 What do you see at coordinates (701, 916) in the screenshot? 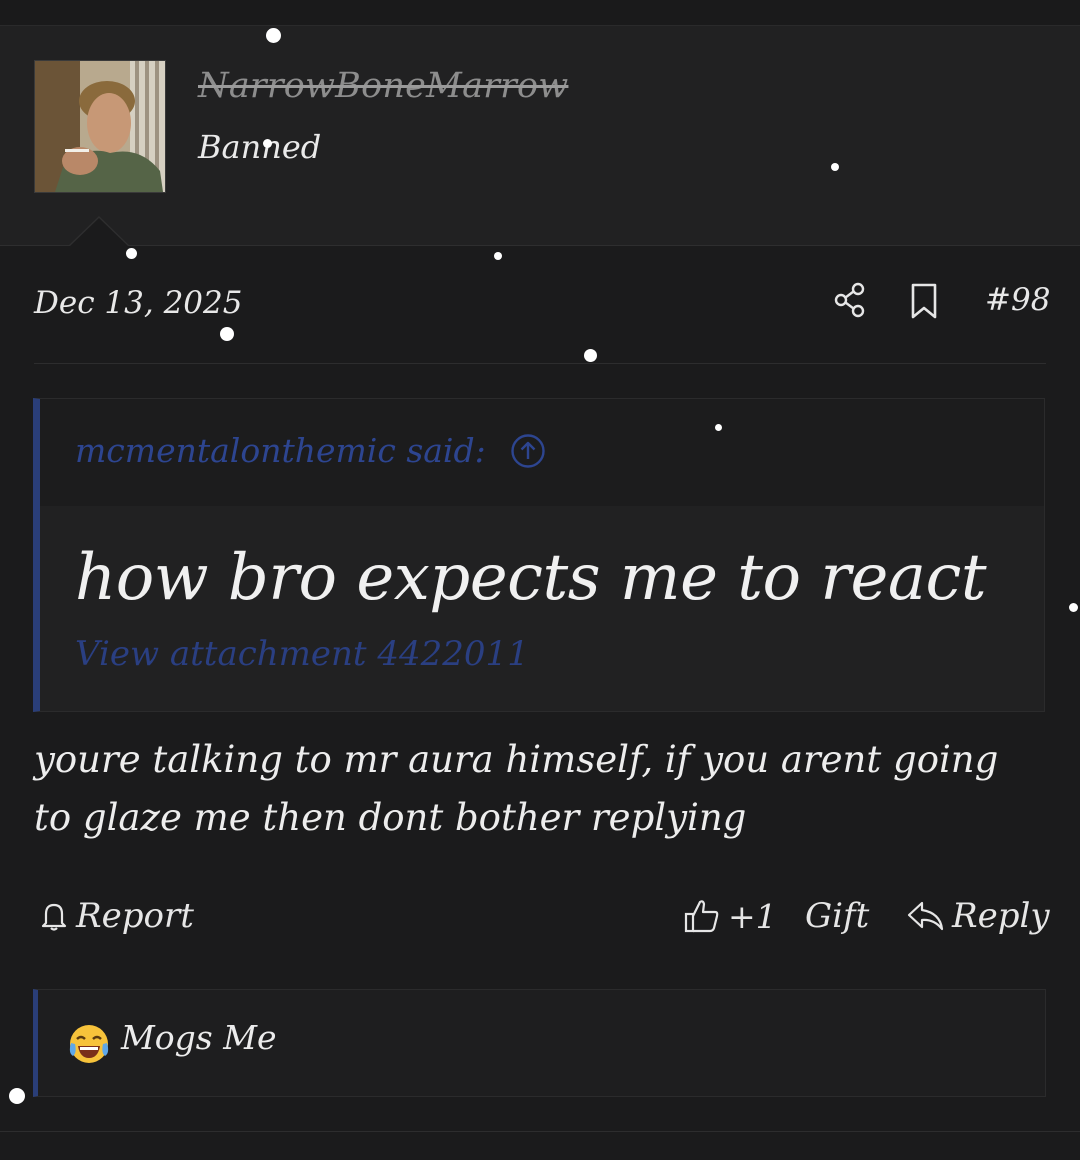
I see `thumbs-up-icon` at bounding box center [701, 916].